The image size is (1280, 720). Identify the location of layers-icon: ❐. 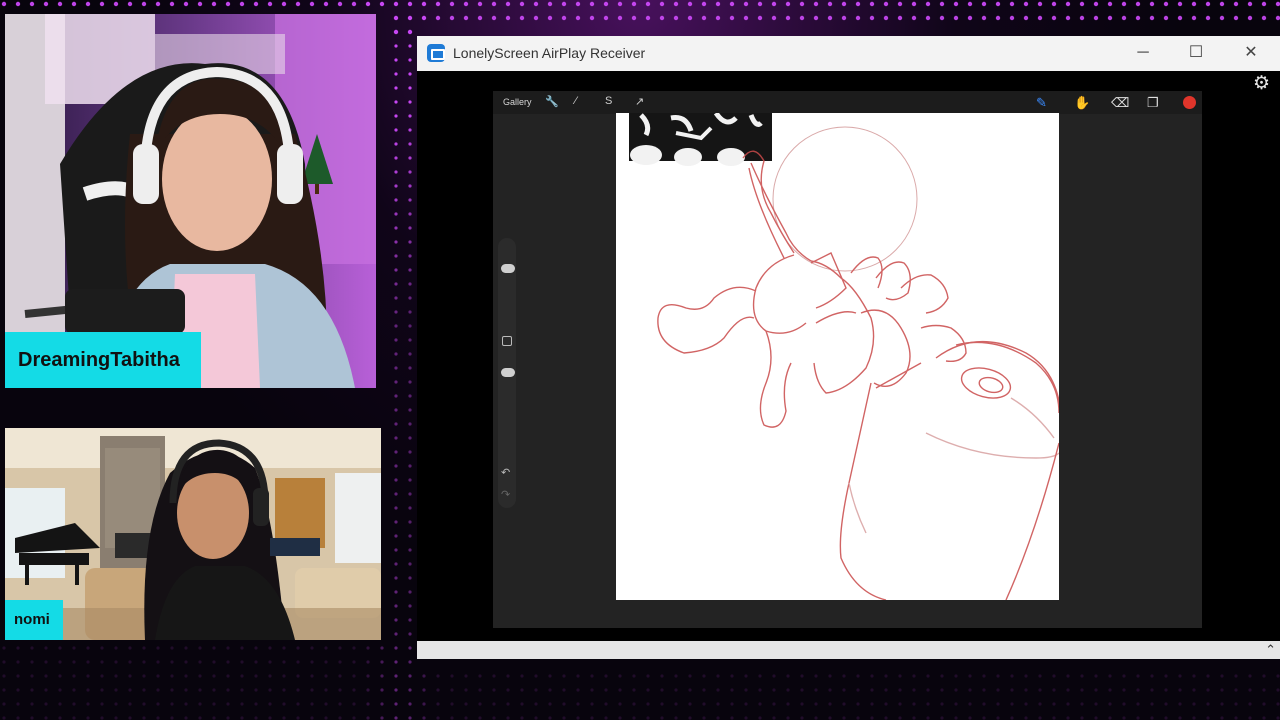
(1153, 103).